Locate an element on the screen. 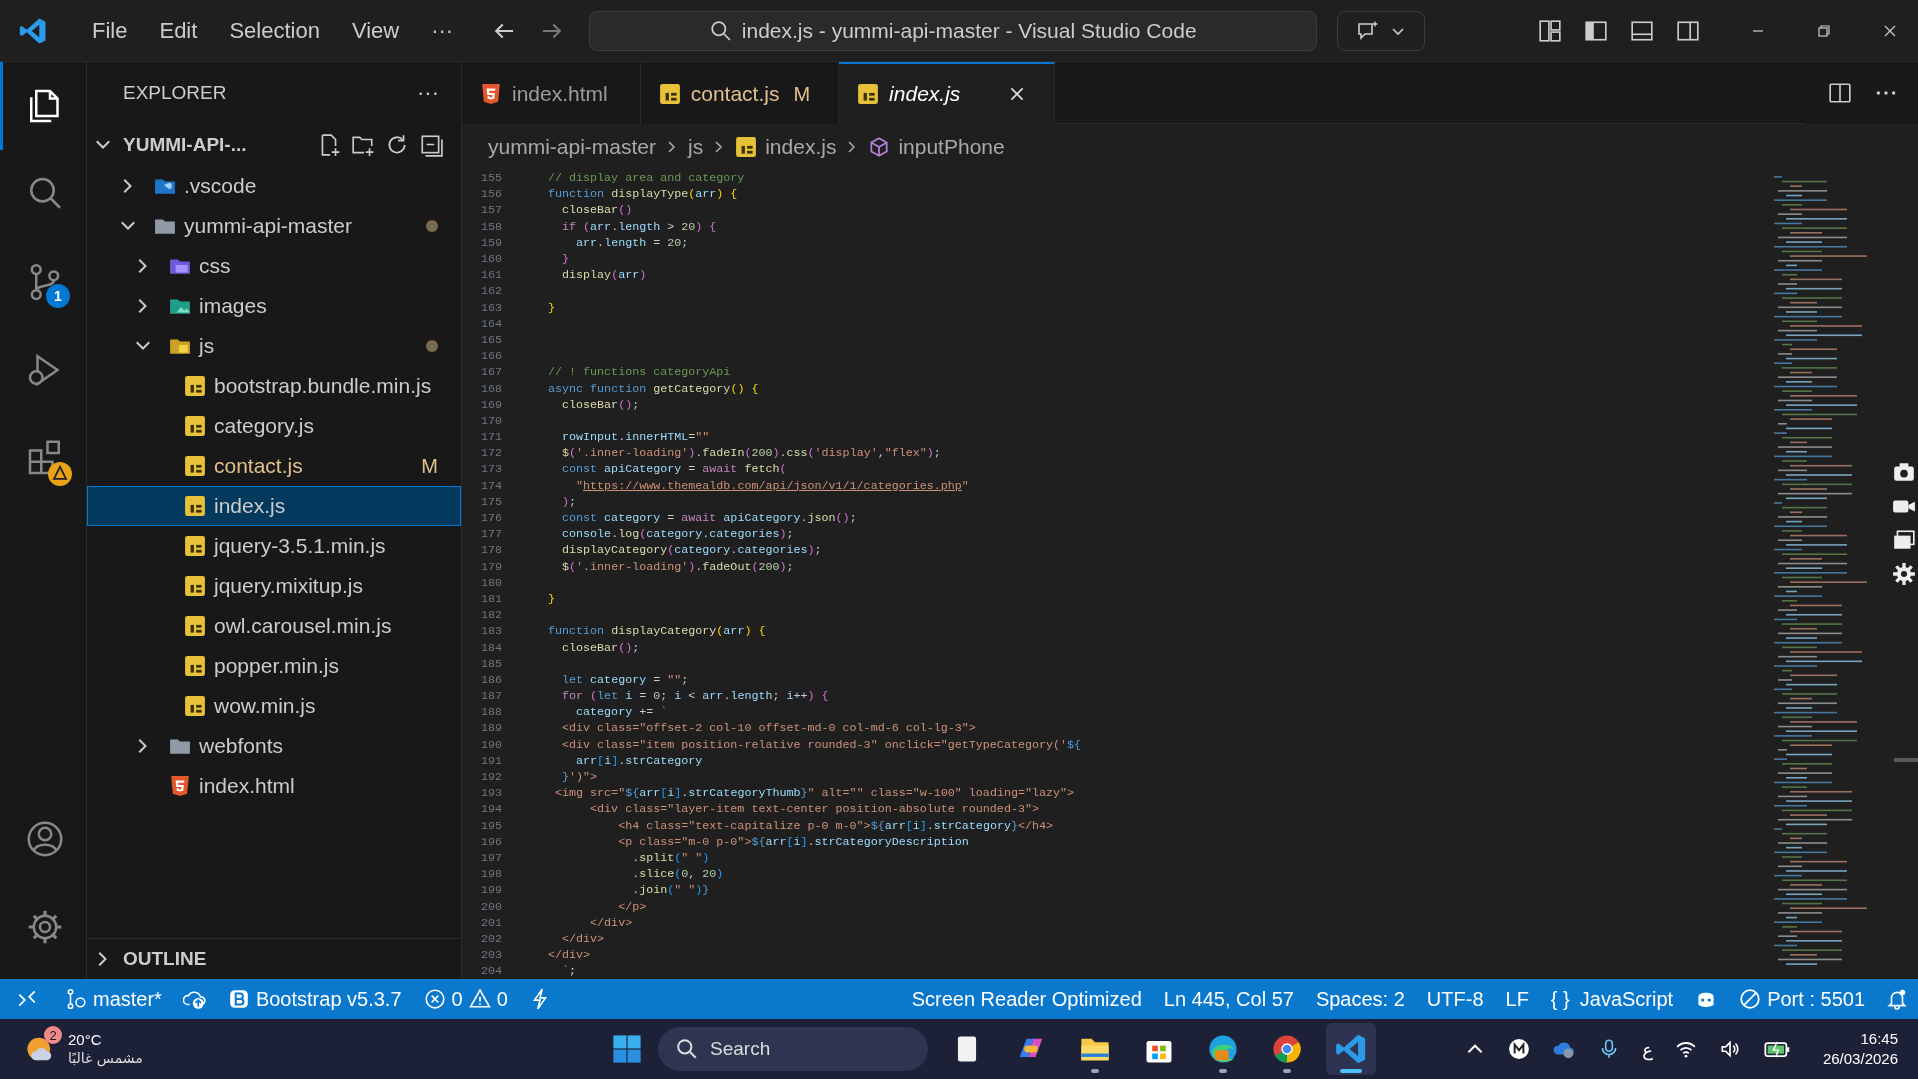  tree-item: contact.js M is located at coordinates (274, 466).